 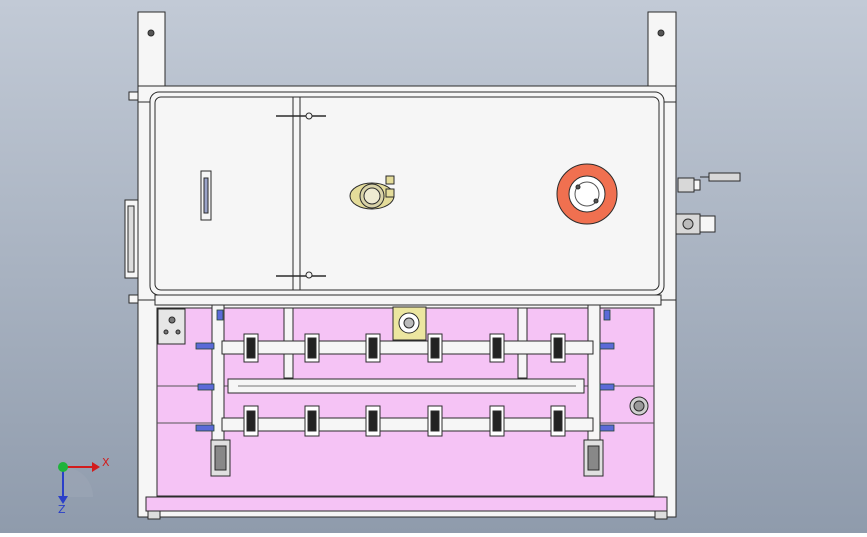 What do you see at coordinates (309, 116) in the screenshot?
I see `upper-latch-pin` at bounding box center [309, 116].